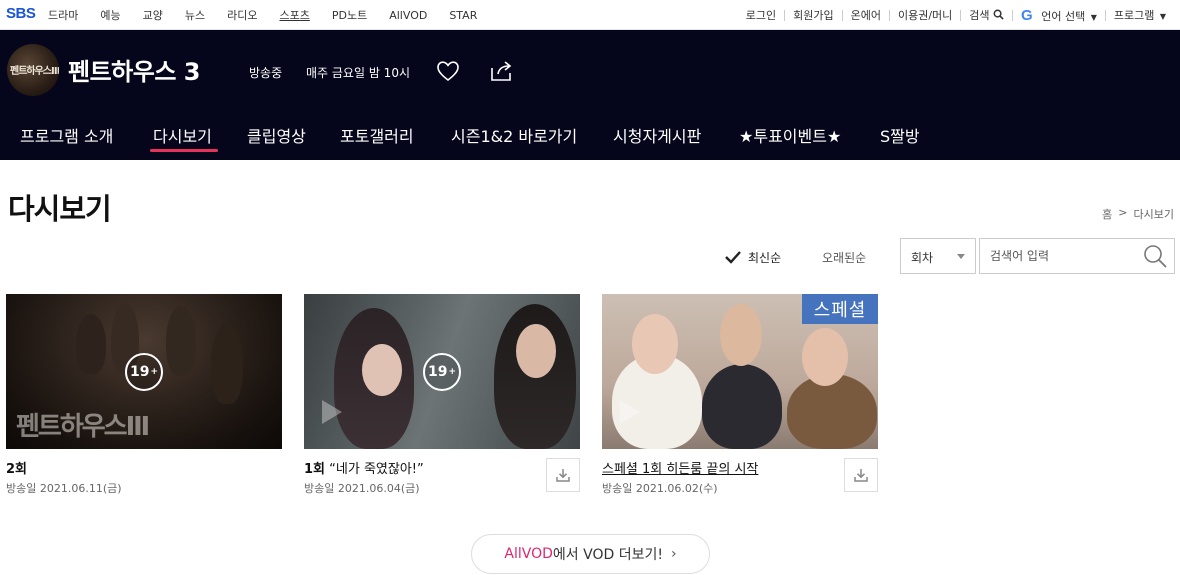 This screenshot has width=1180, height=575. I want to click on sort-newest-button: 최신순, so click(752, 257).